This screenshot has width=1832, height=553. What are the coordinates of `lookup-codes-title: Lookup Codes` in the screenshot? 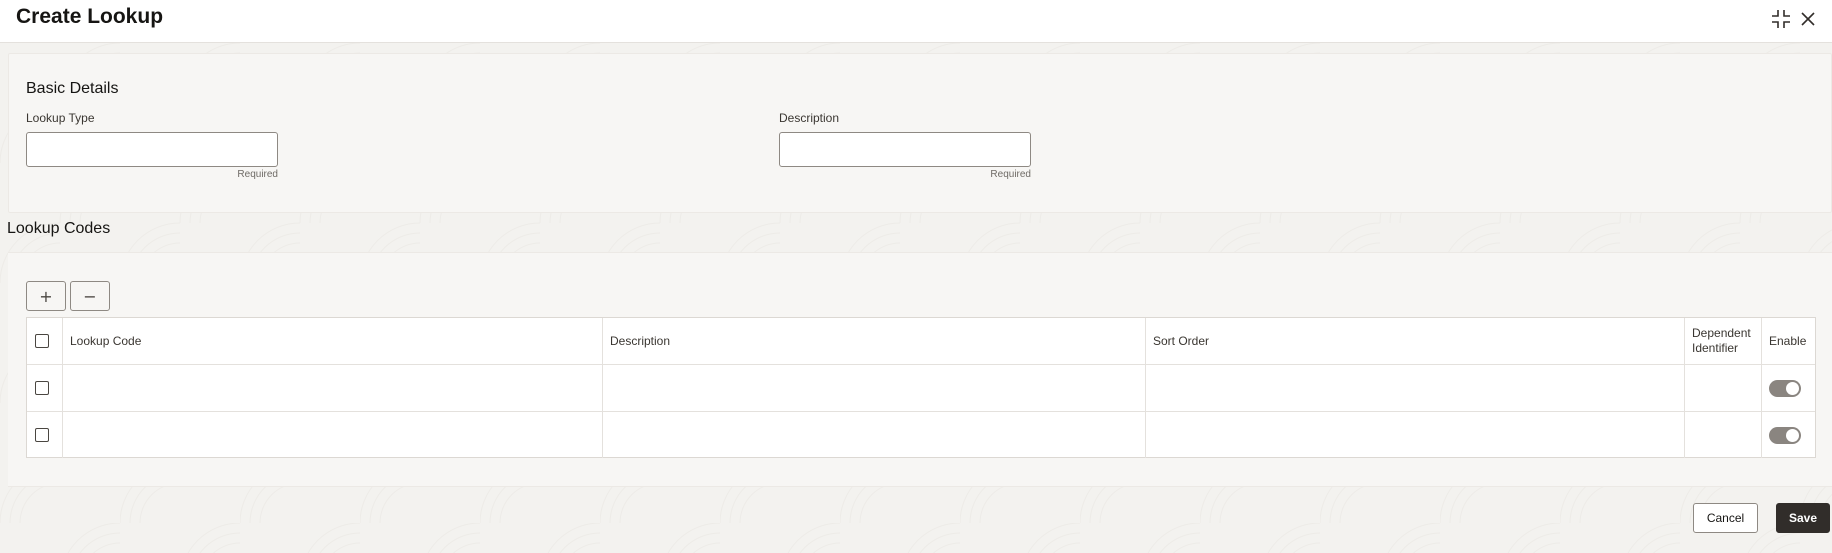 It's located at (59, 228).